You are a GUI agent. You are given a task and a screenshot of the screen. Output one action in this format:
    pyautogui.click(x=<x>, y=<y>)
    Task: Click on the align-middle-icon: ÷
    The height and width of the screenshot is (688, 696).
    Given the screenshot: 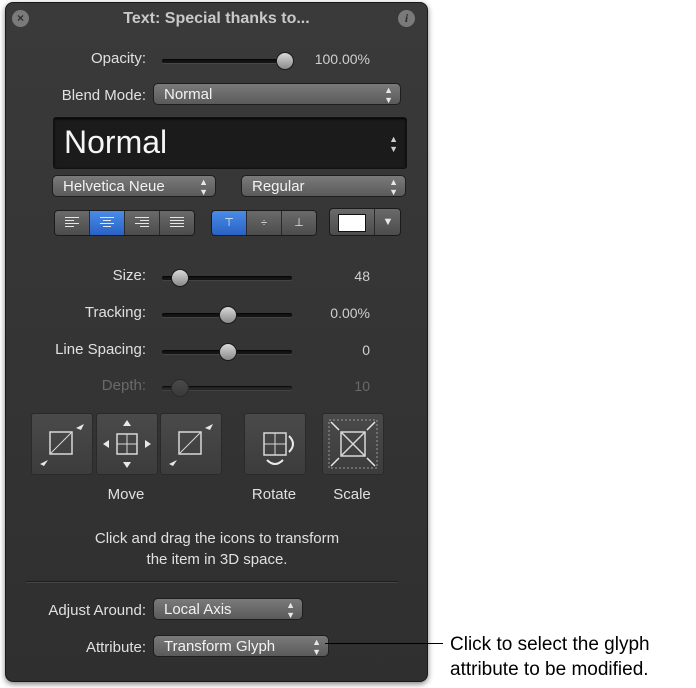 What is the action you would take?
    pyautogui.click(x=264, y=223)
    